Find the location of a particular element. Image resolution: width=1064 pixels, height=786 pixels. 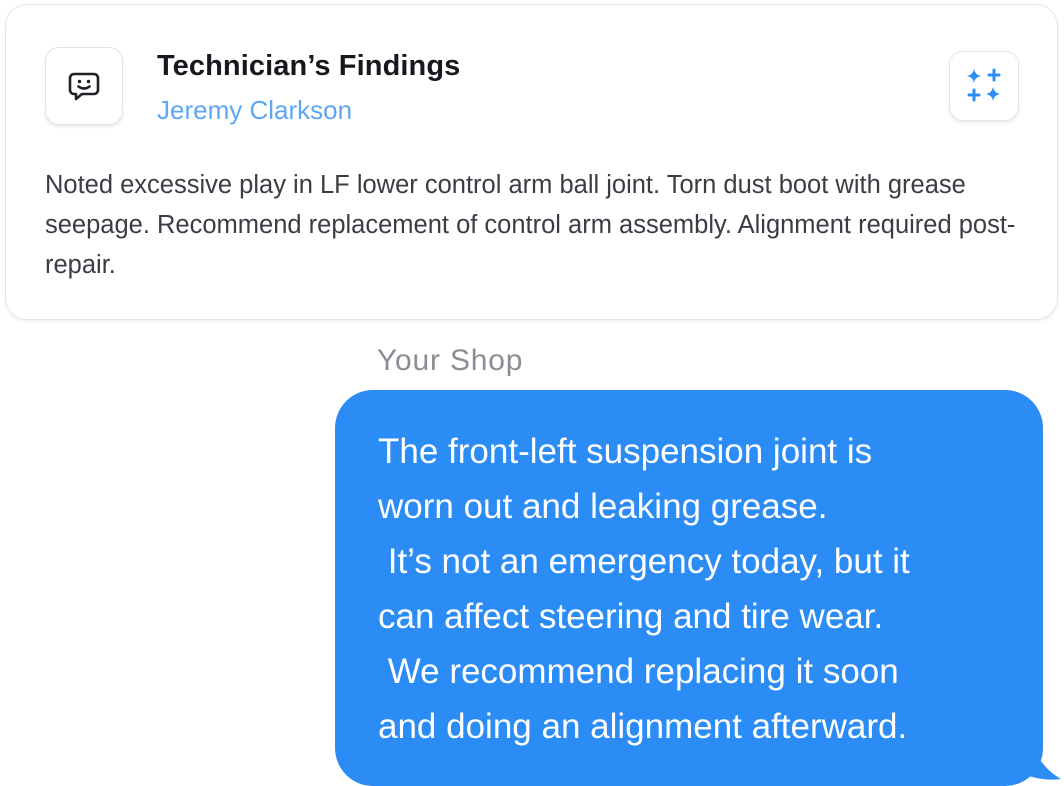

ai-rewrite-button is located at coordinates (984, 86).